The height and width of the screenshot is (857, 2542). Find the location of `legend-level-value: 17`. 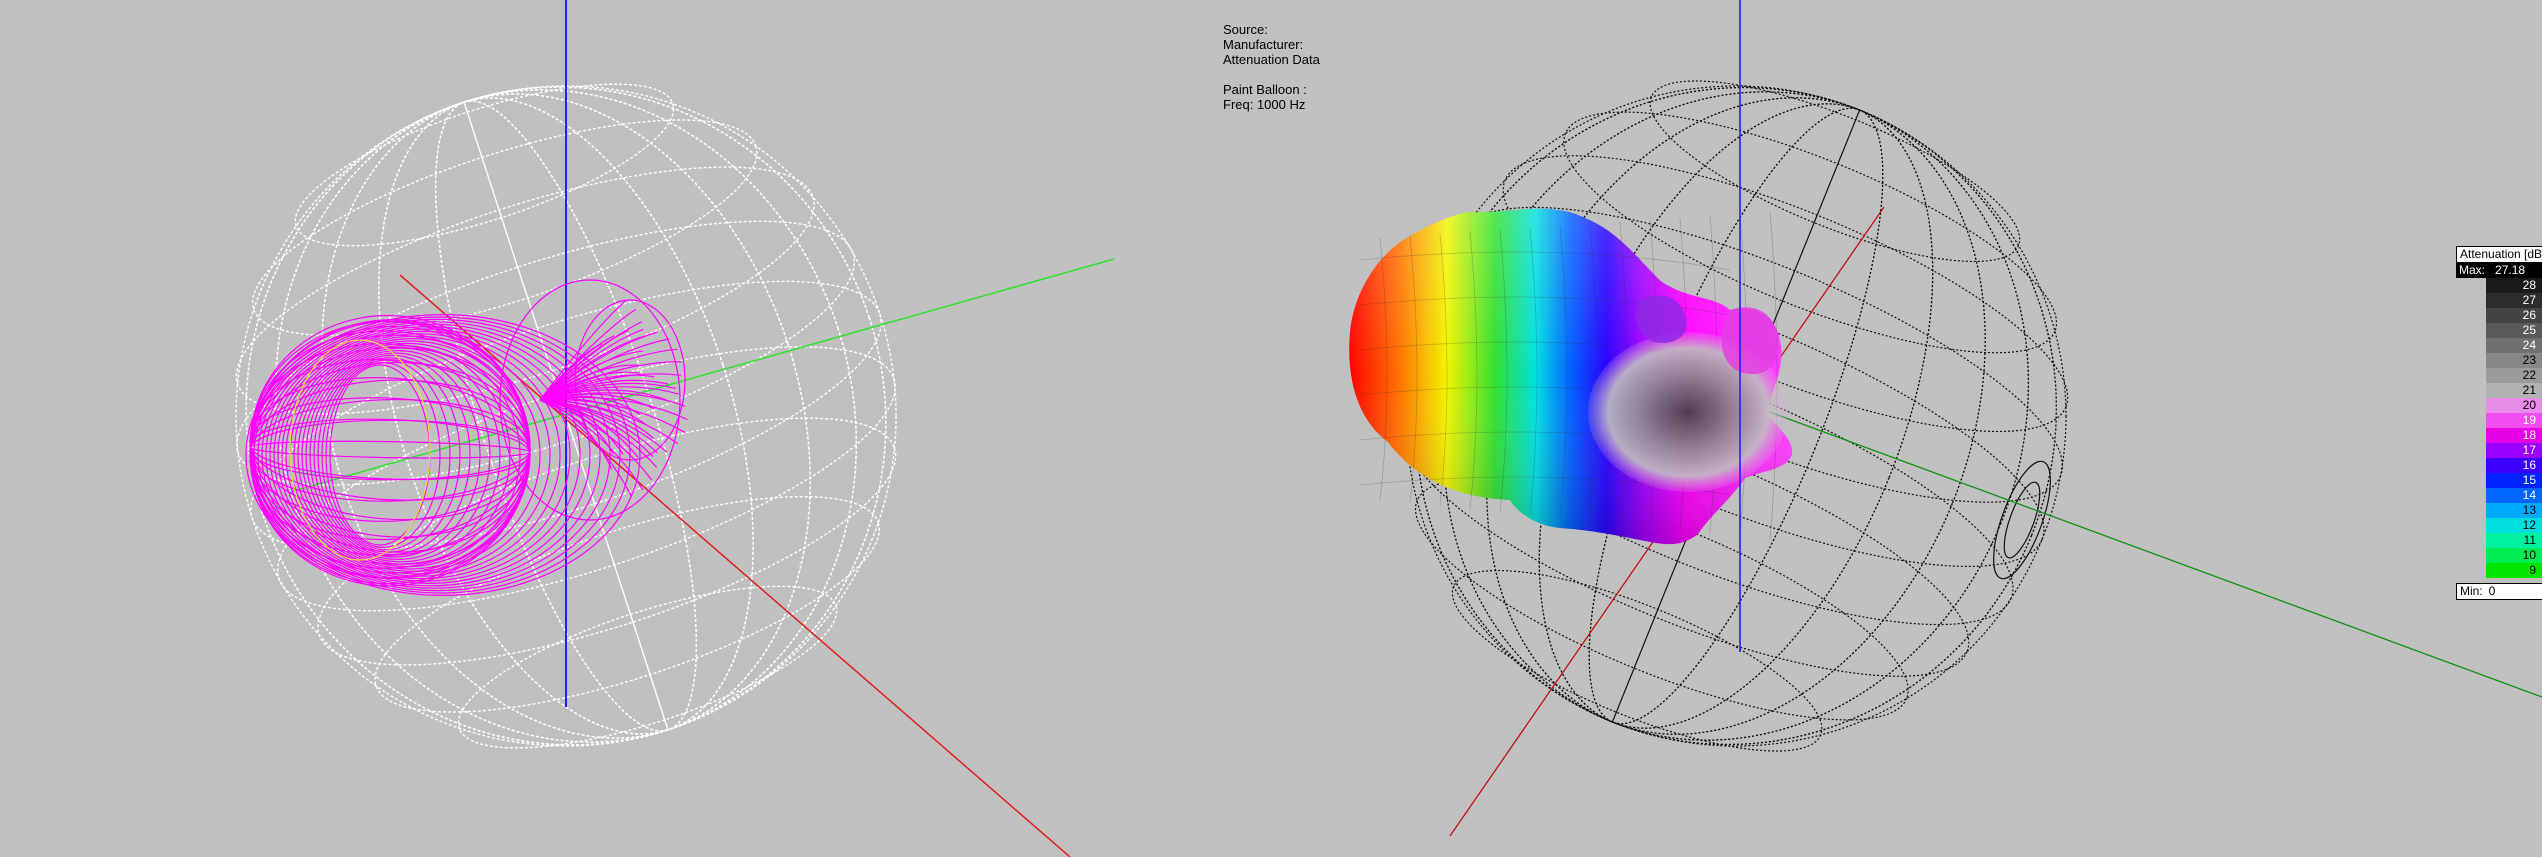

legend-level-value: 17 is located at coordinates (2529, 450).